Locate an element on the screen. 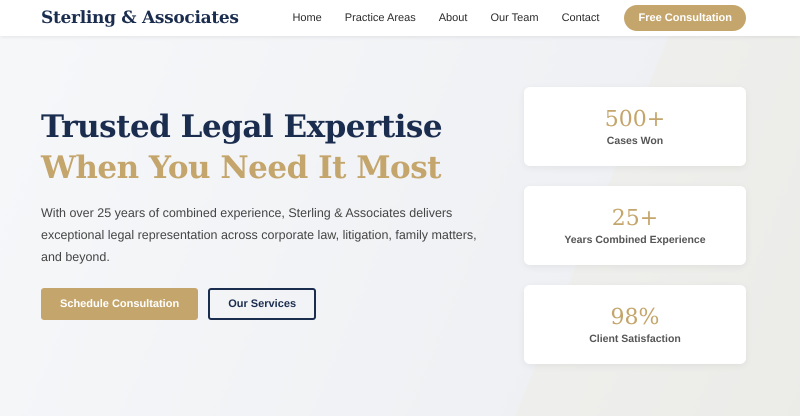 This screenshot has height=416, width=800. nav-link: Our Team is located at coordinates (514, 18).